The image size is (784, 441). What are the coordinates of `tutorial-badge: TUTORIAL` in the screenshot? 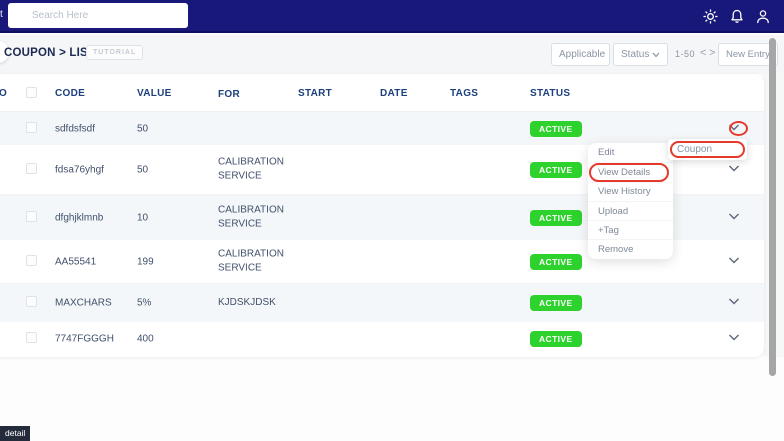 It's located at (115, 52).